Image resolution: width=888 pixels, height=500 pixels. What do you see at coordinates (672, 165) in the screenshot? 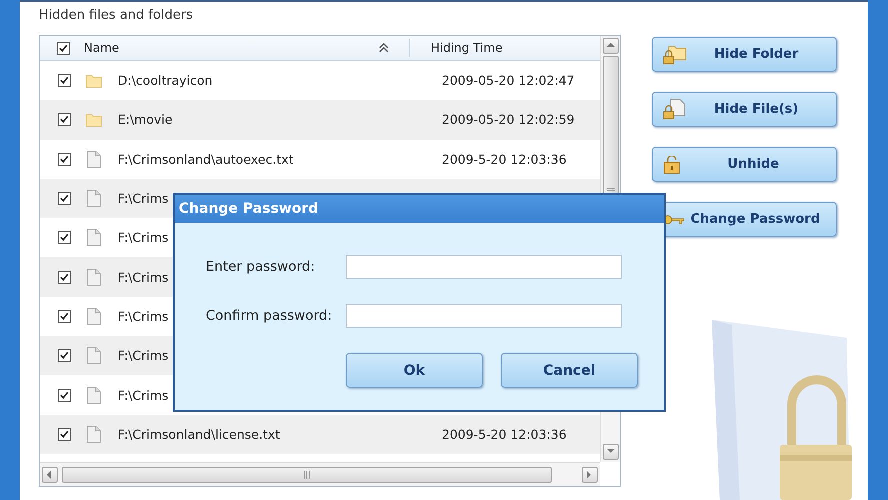
I see `lock-icon` at bounding box center [672, 165].